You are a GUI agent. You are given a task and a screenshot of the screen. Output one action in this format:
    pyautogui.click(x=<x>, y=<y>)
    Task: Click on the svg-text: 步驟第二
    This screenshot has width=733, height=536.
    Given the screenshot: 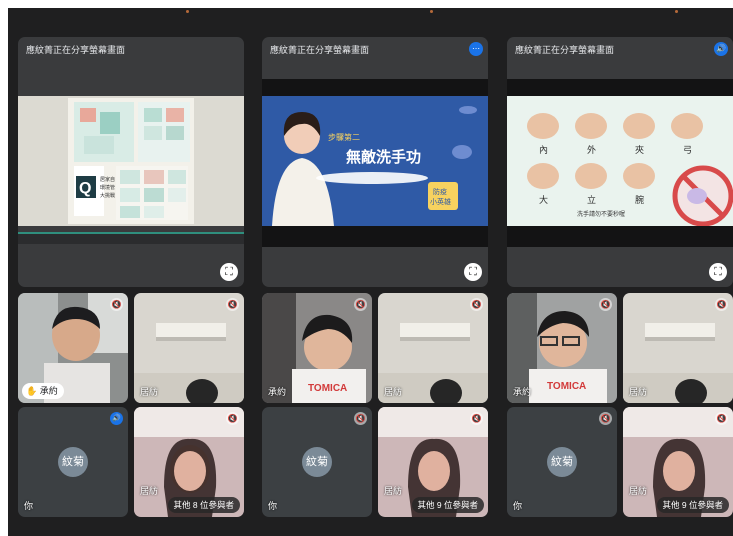 What is the action you would take?
    pyautogui.click(x=344, y=137)
    